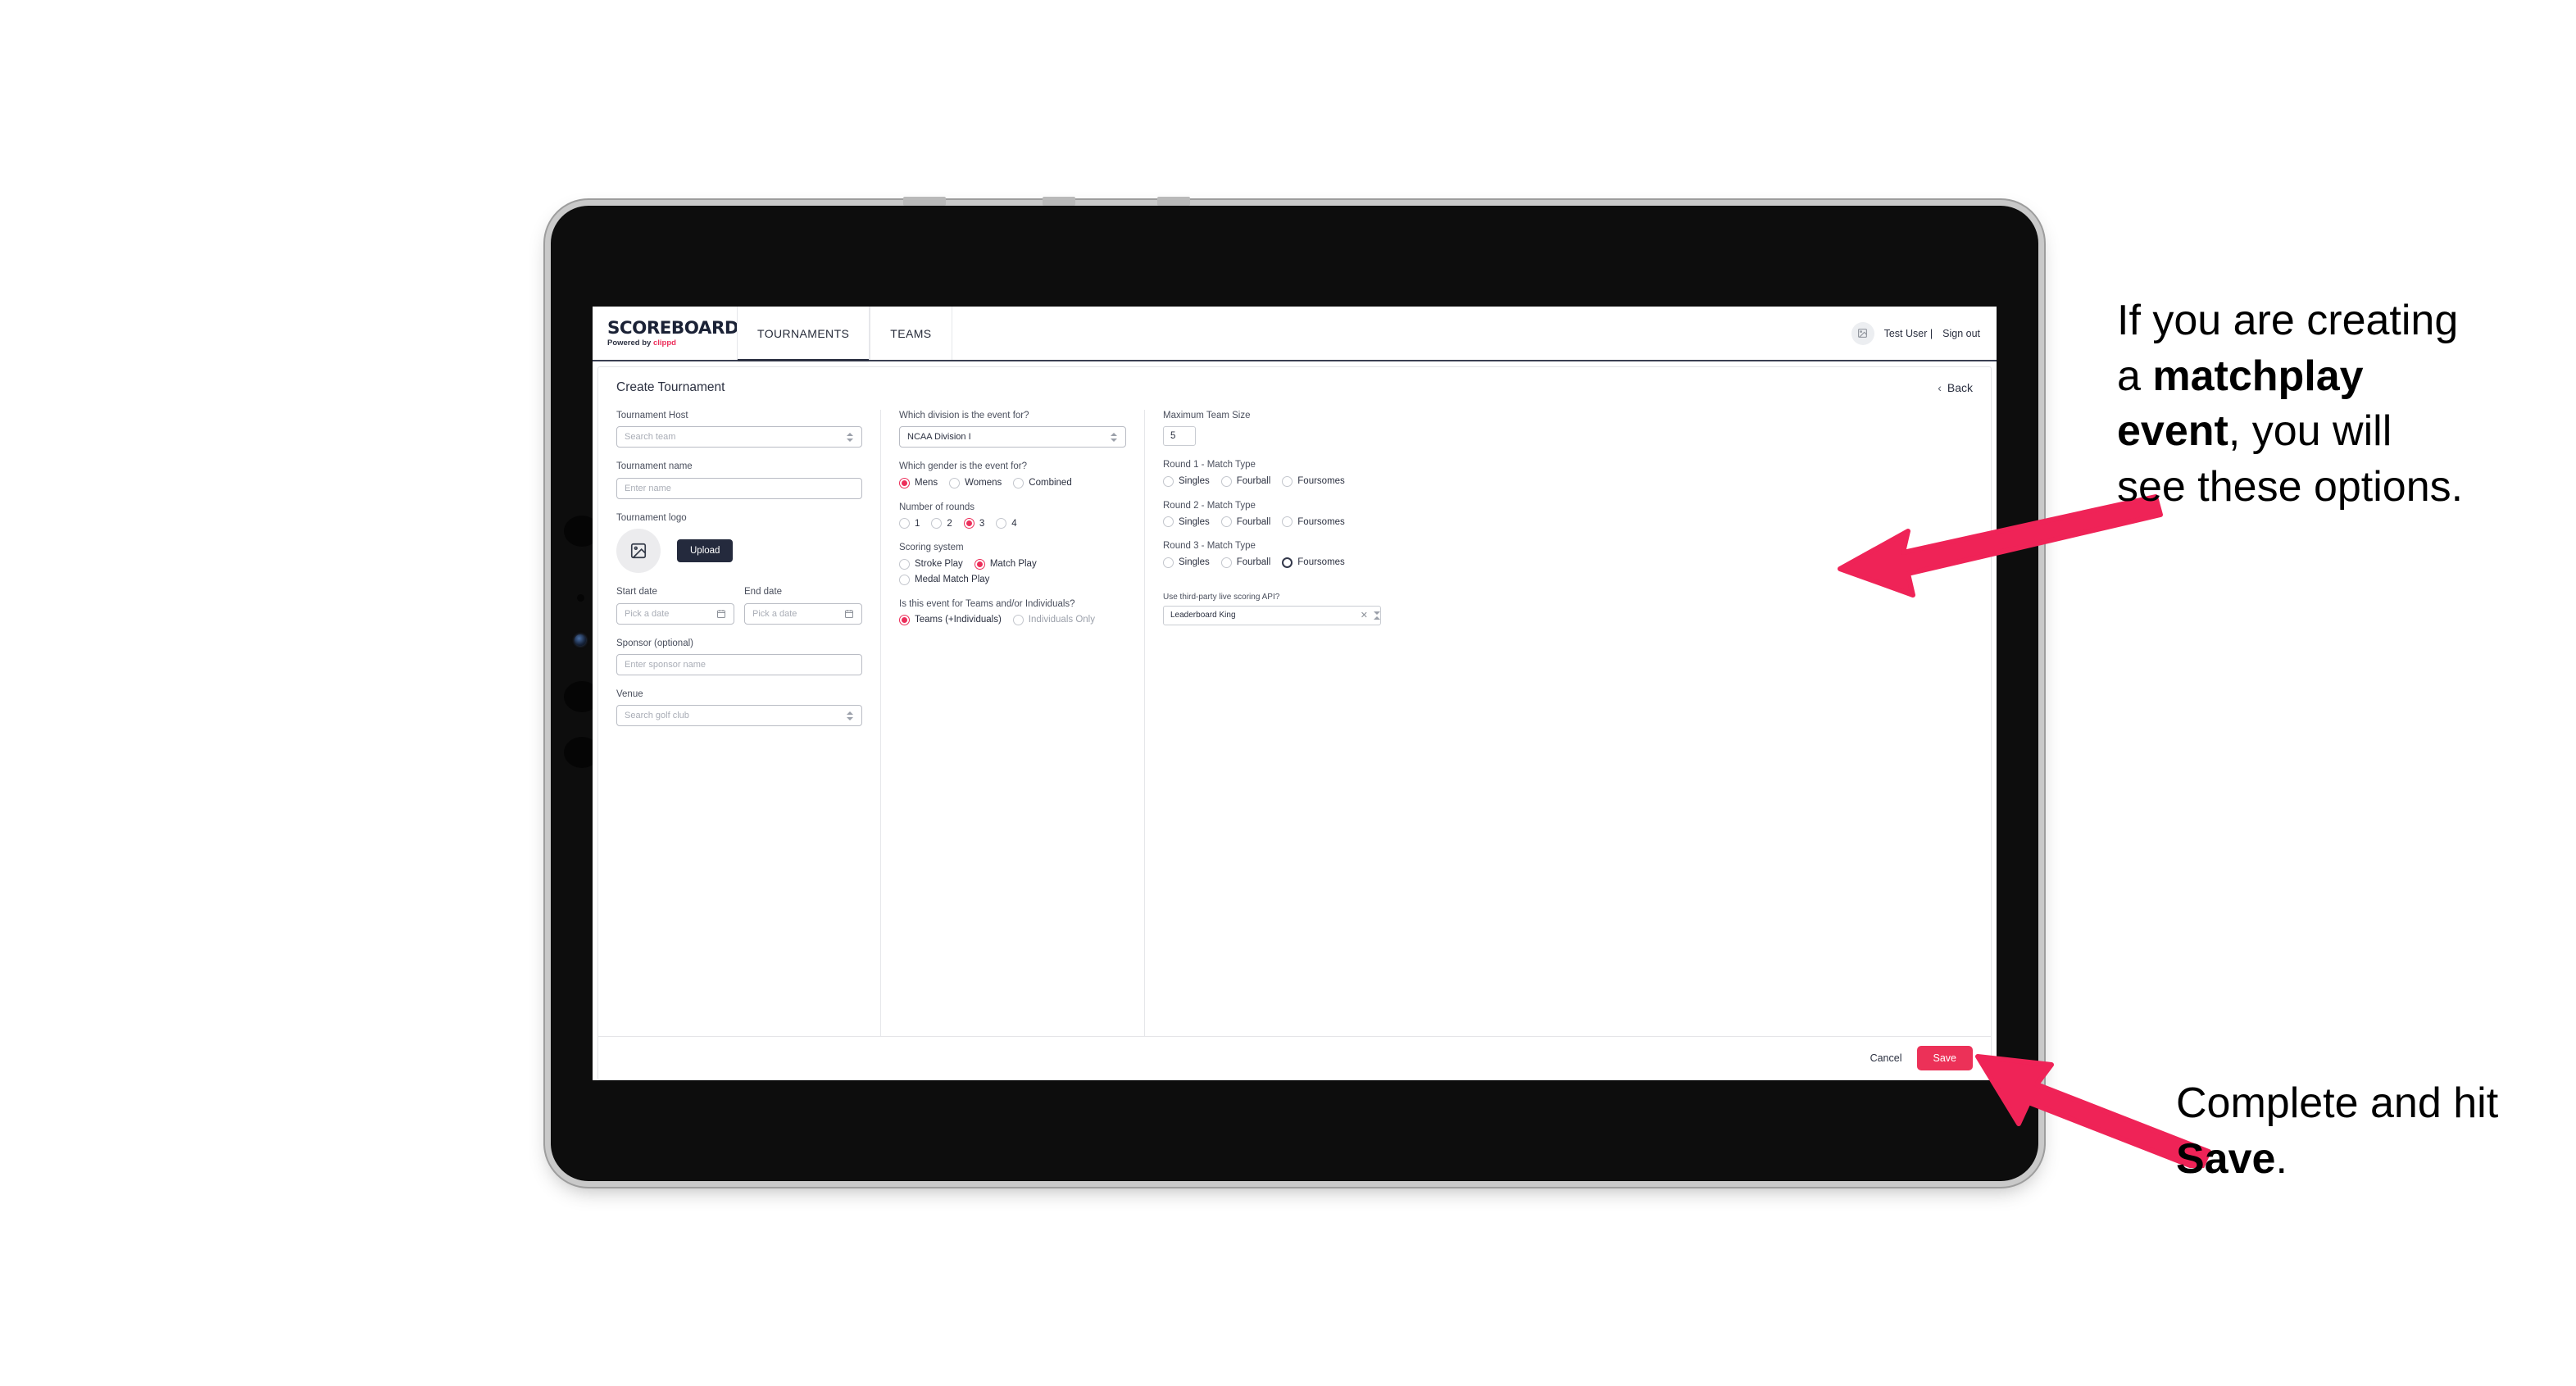 This screenshot has width=2576, height=1386. What do you see at coordinates (1173, 201) in the screenshot?
I see `volume-down-button` at bounding box center [1173, 201].